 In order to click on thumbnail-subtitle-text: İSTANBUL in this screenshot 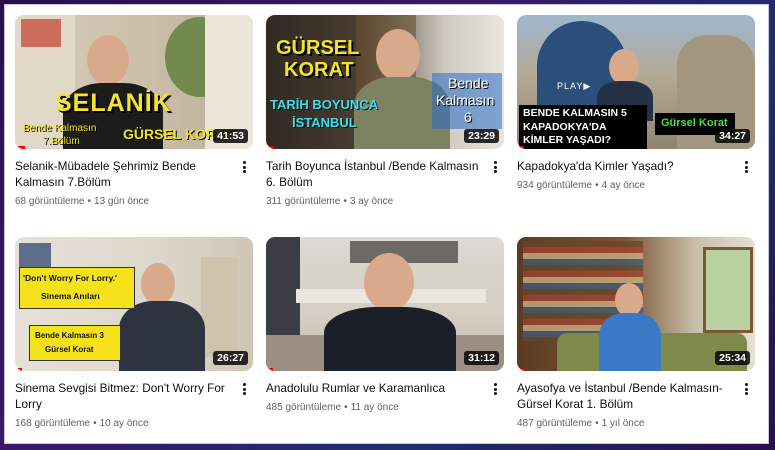, I will do `click(324, 122)`.